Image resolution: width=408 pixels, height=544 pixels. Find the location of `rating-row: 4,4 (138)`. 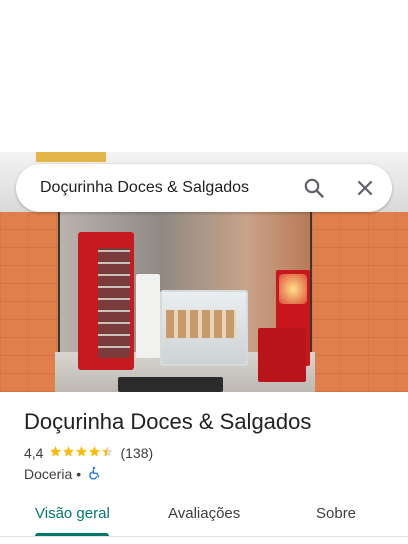

rating-row: 4,4 (138) is located at coordinates (88, 453).